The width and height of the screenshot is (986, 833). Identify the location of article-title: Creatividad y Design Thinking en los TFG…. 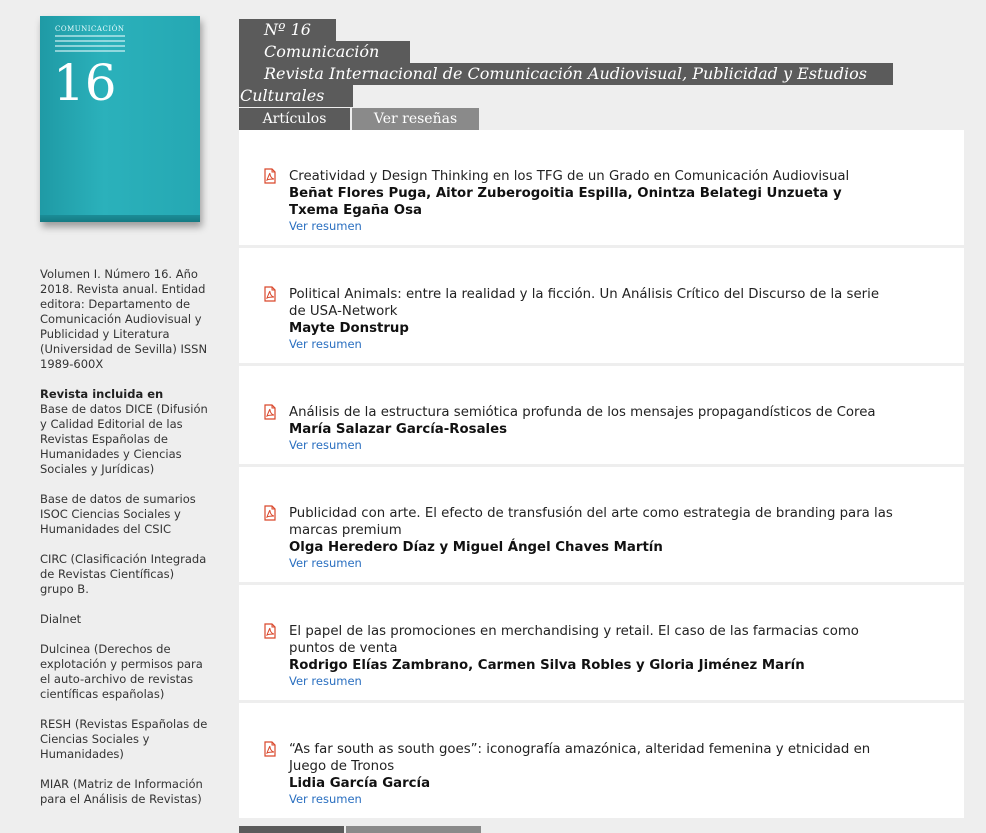
(591, 176).